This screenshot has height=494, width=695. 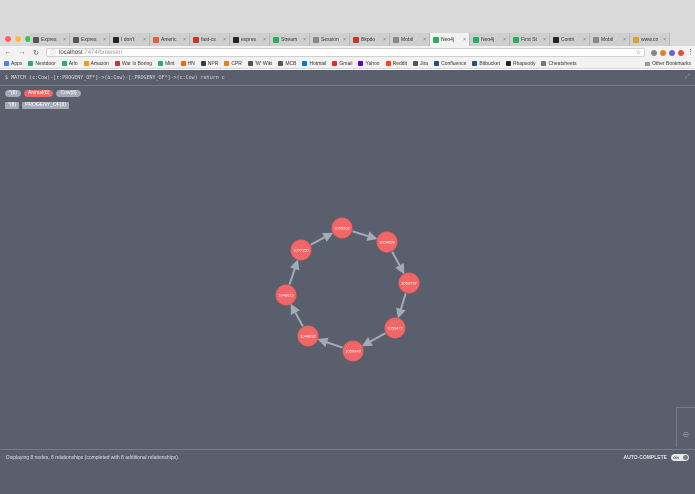 I want to click on bookmark-item: NPR, so click(x=209, y=64).